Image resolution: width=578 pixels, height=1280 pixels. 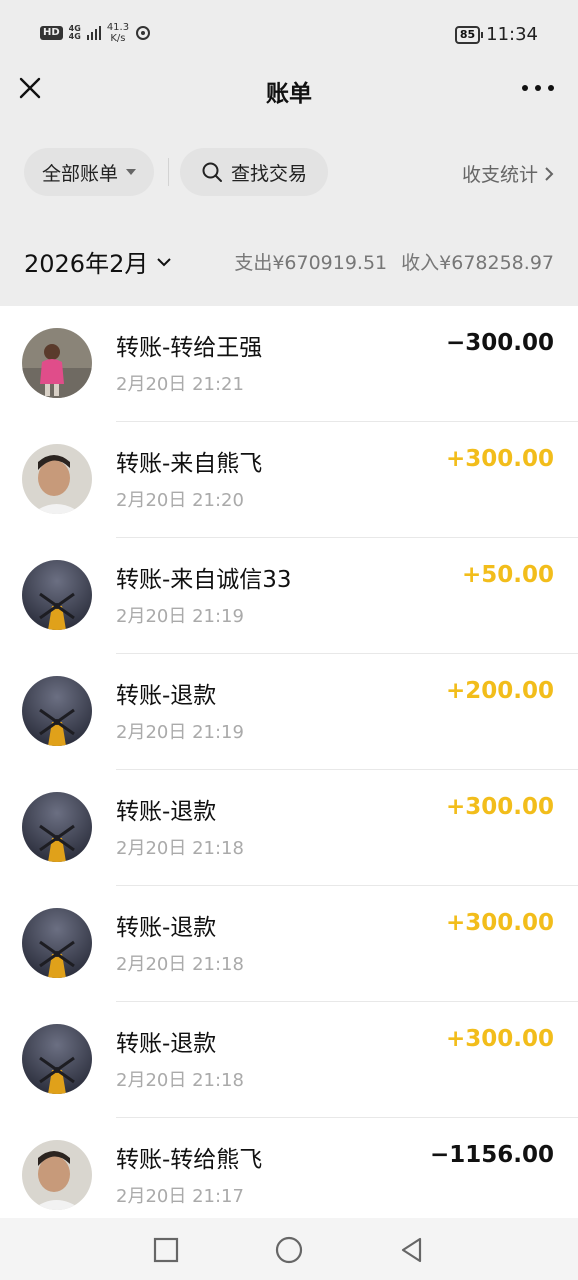 I want to click on sync-icon, so click(x=143, y=33).